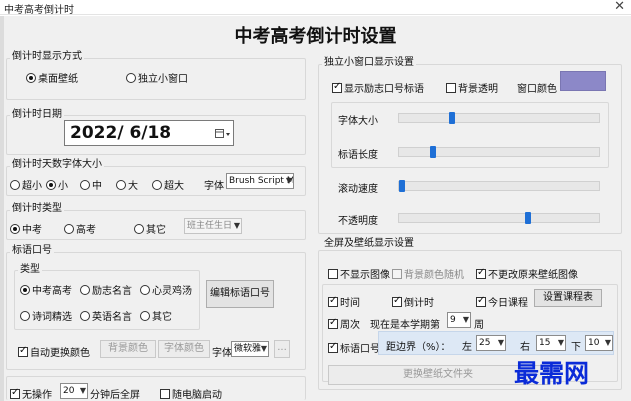 Image resolution: width=631 pixels, height=401 pixels. I want to click on radio-slogan-motivation: 励志名言, so click(106, 289).